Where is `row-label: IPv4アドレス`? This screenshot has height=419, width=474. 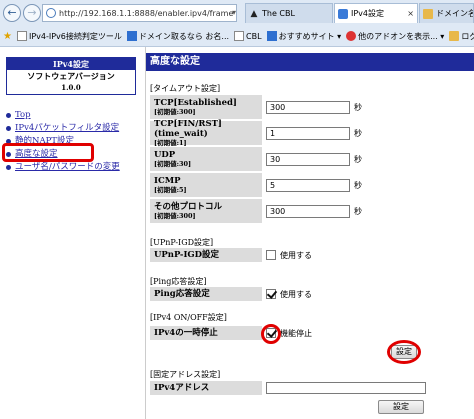
row-label: IPv4アドレス is located at coordinates (206, 388).